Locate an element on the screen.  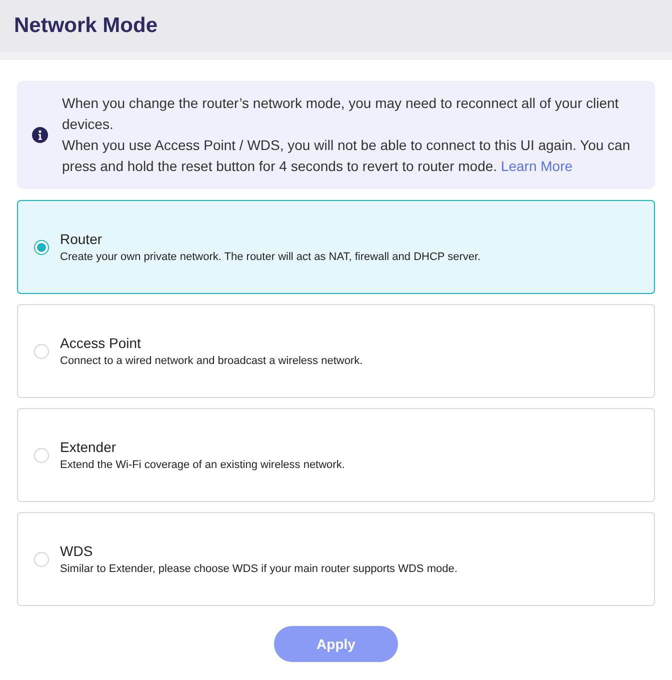
notice-text: When you change the router’s network mode, you may need to reconnect all of your client devices. is located at coordinates (341, 114).